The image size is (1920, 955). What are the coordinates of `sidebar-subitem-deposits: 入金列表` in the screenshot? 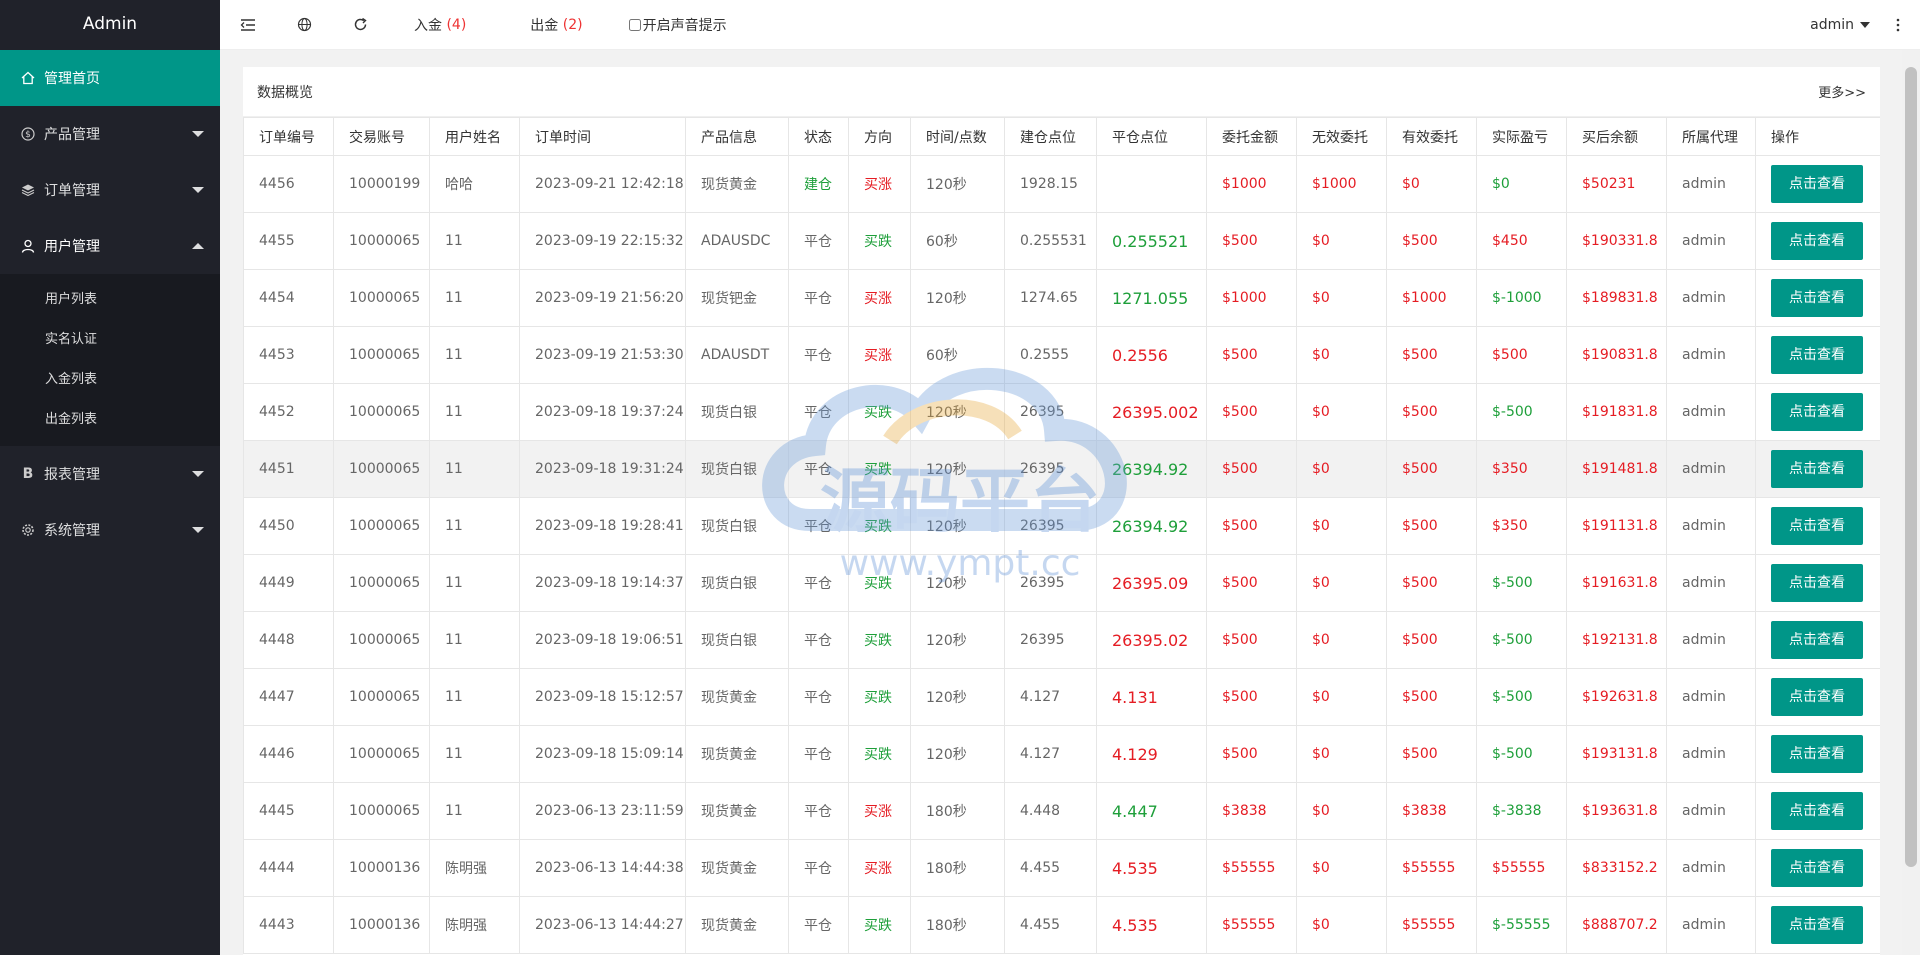 It's located at (110, 380).